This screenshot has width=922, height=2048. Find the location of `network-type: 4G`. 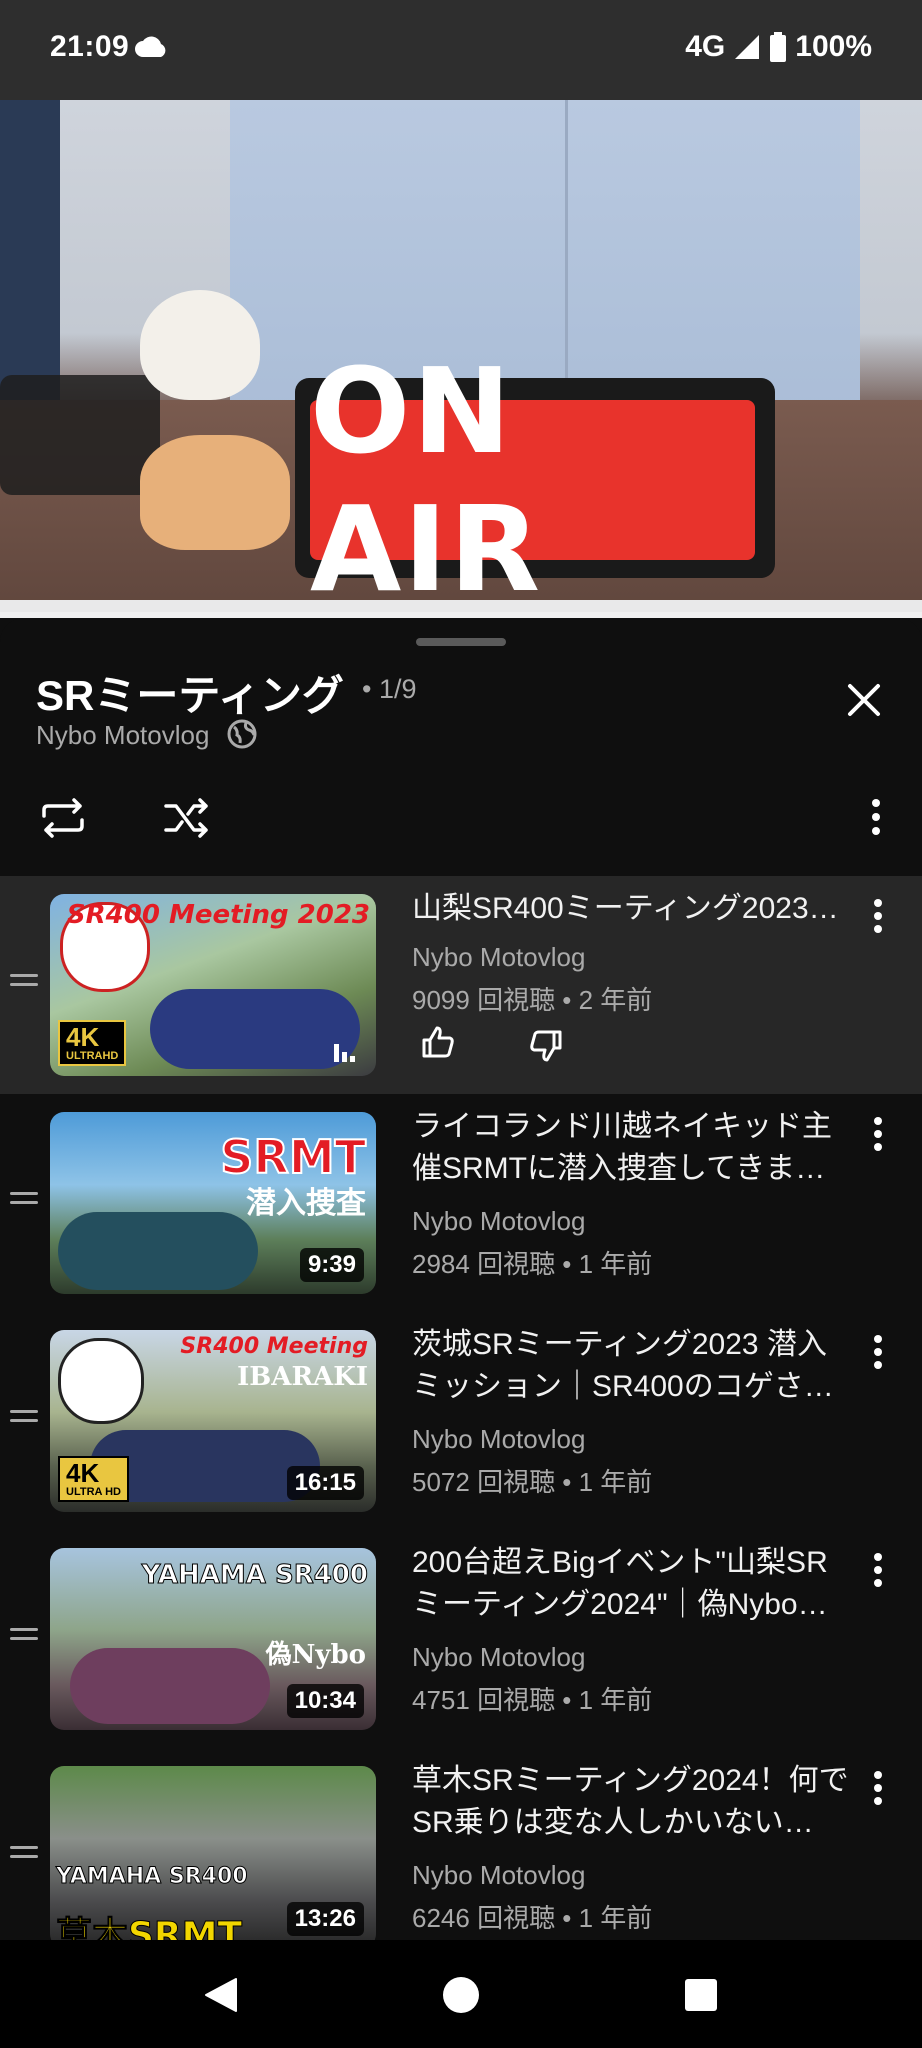

network-type: 4G is located at coordinates (705, 46).